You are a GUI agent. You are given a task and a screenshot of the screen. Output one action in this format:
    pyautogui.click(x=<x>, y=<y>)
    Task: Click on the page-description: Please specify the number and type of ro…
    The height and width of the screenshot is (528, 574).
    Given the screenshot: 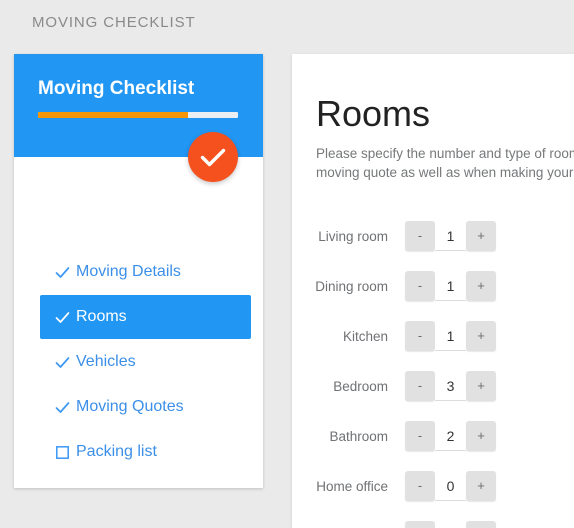 What is the action you would take?
    pyautogui.click(x=445, y=163)
    